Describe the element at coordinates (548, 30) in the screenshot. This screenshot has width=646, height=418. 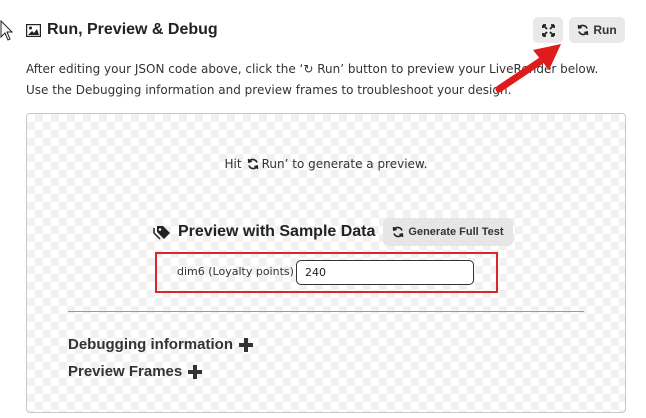
I see `expand-icon` at that location.